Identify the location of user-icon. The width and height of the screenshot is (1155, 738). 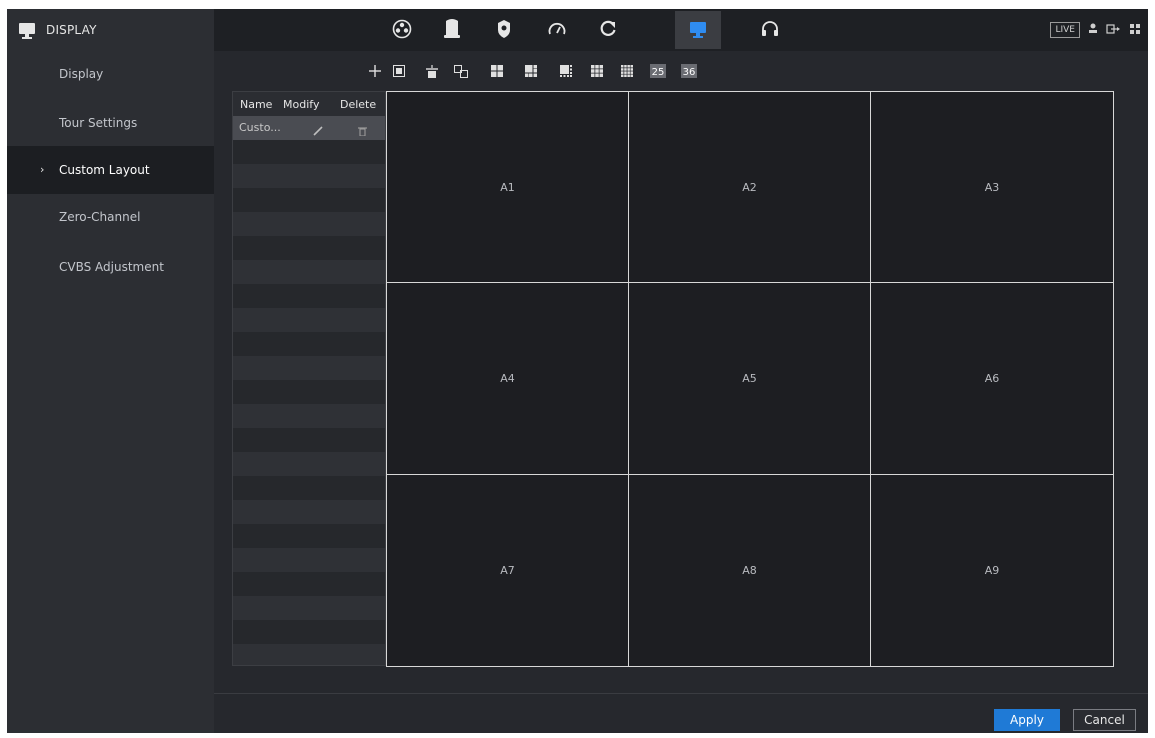
(1093, 30).